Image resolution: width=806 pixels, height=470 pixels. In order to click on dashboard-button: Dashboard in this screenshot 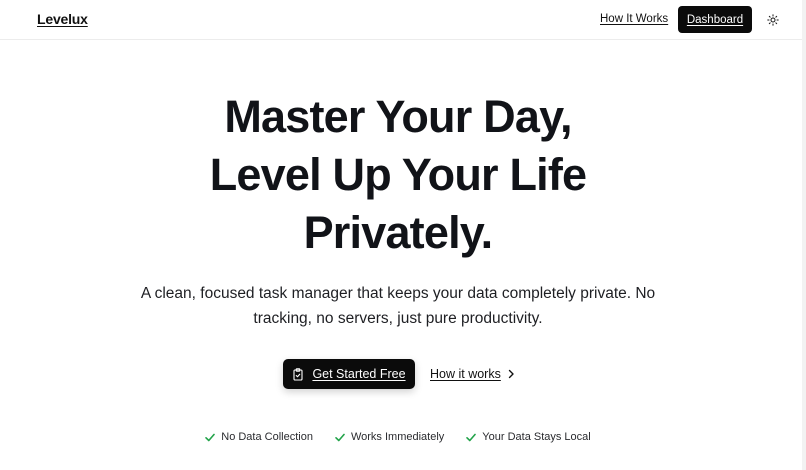, I will do `click(715, 19)`.